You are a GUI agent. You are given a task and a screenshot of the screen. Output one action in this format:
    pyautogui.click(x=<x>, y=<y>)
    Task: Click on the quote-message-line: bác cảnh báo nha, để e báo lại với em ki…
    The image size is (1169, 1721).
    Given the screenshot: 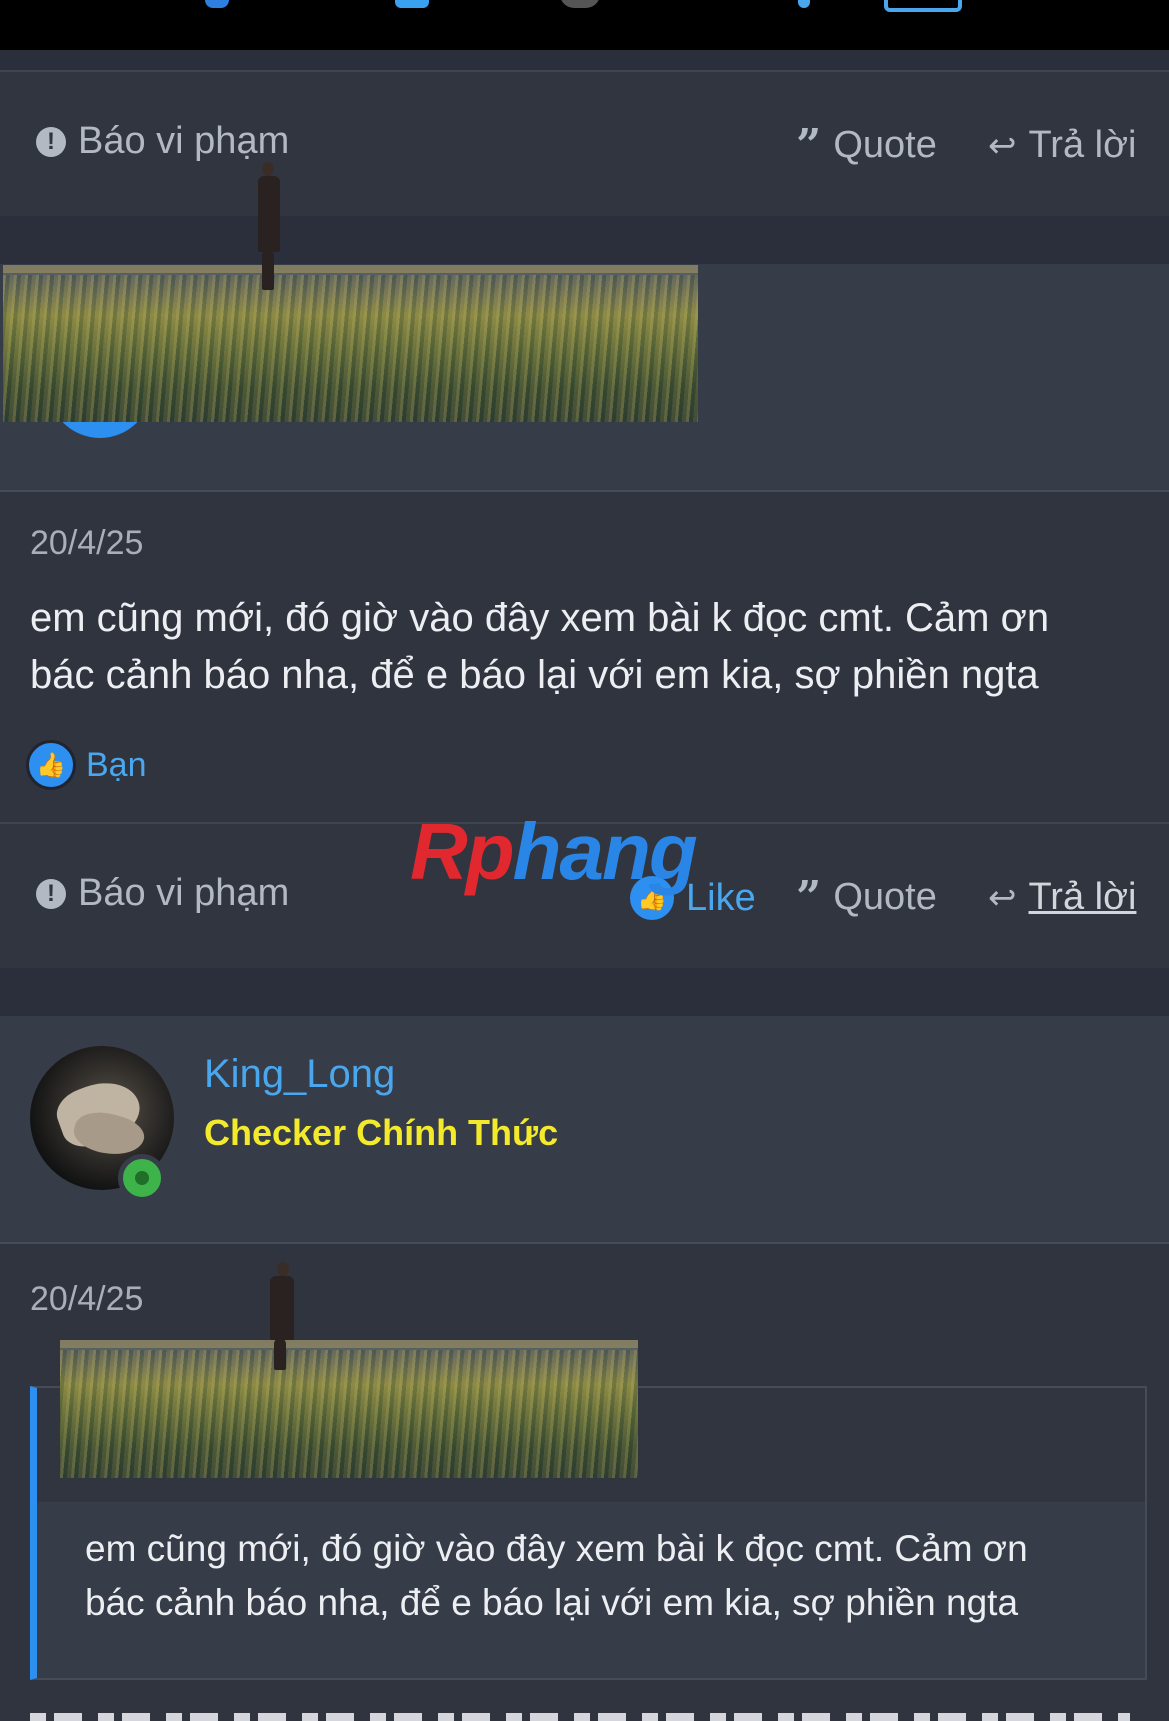 What is the action you would take?
    pyautogui.click(x=552, y=1602)
    